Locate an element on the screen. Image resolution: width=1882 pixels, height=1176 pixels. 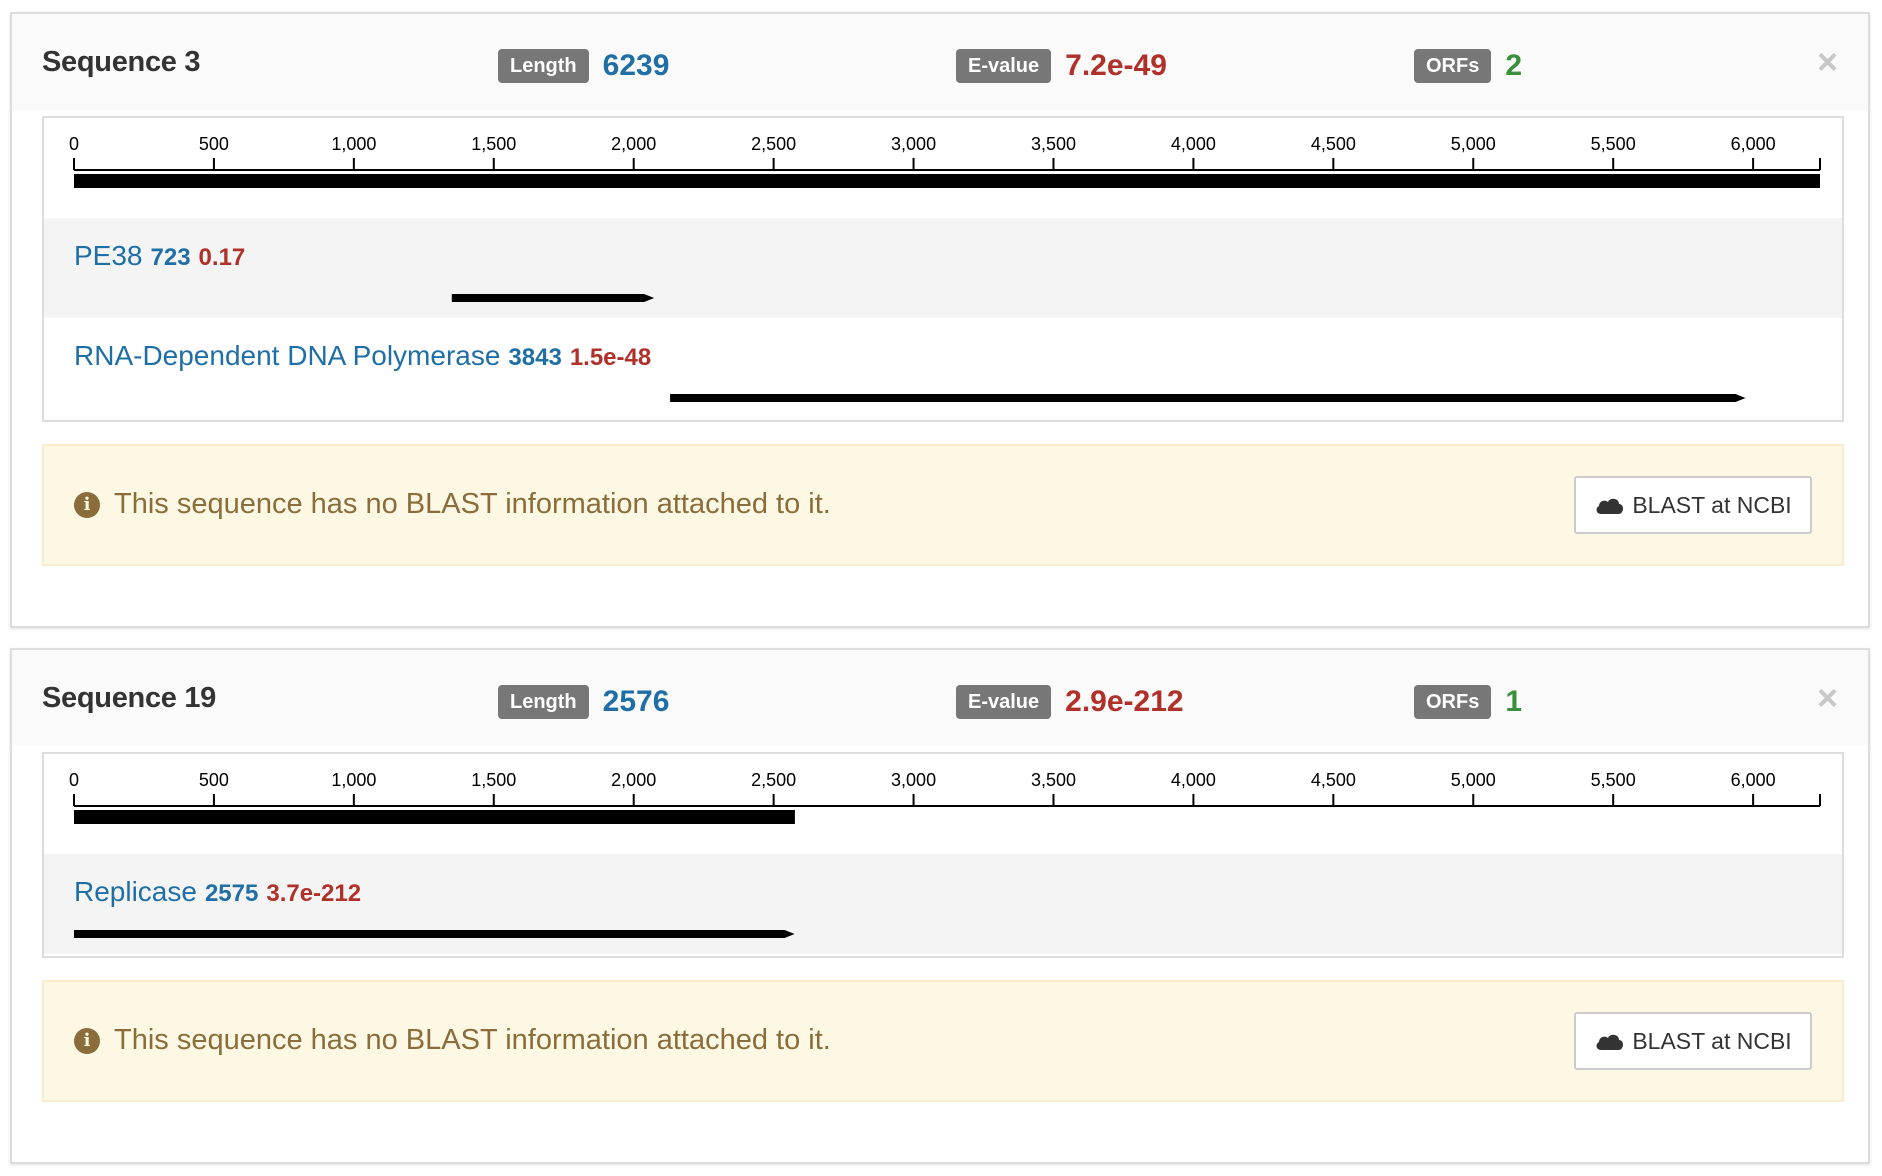
orf-row: PE38 723 0.17 is located at coordinates (943, 268).